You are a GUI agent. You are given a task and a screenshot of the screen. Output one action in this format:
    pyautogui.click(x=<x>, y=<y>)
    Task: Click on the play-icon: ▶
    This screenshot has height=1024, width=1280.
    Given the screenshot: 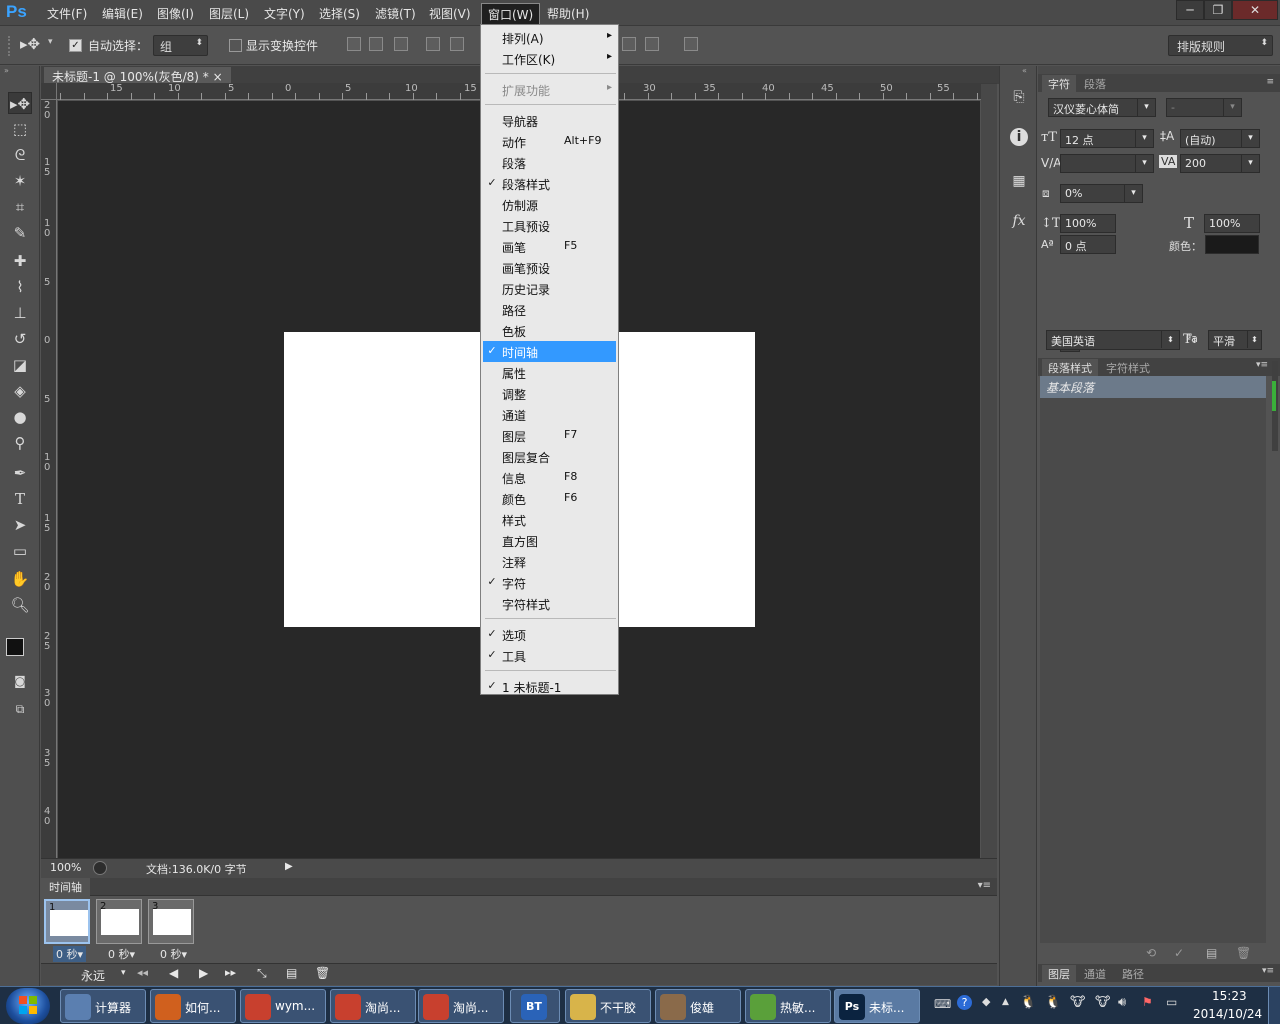 What is the action you would take?
    pyautogui.click(x=203, y=973)
    